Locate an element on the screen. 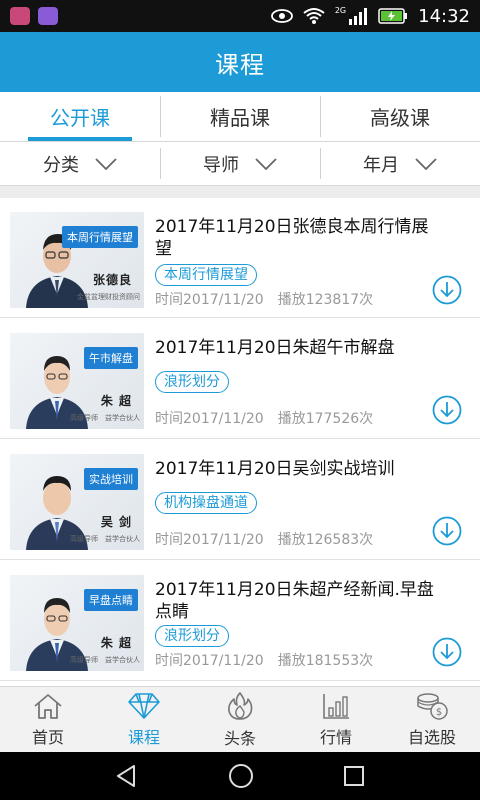 Image resolution: width=480 pixels, height=800 pixels. status-bar: 2G 14:32 is located at coordinates (240, 16).